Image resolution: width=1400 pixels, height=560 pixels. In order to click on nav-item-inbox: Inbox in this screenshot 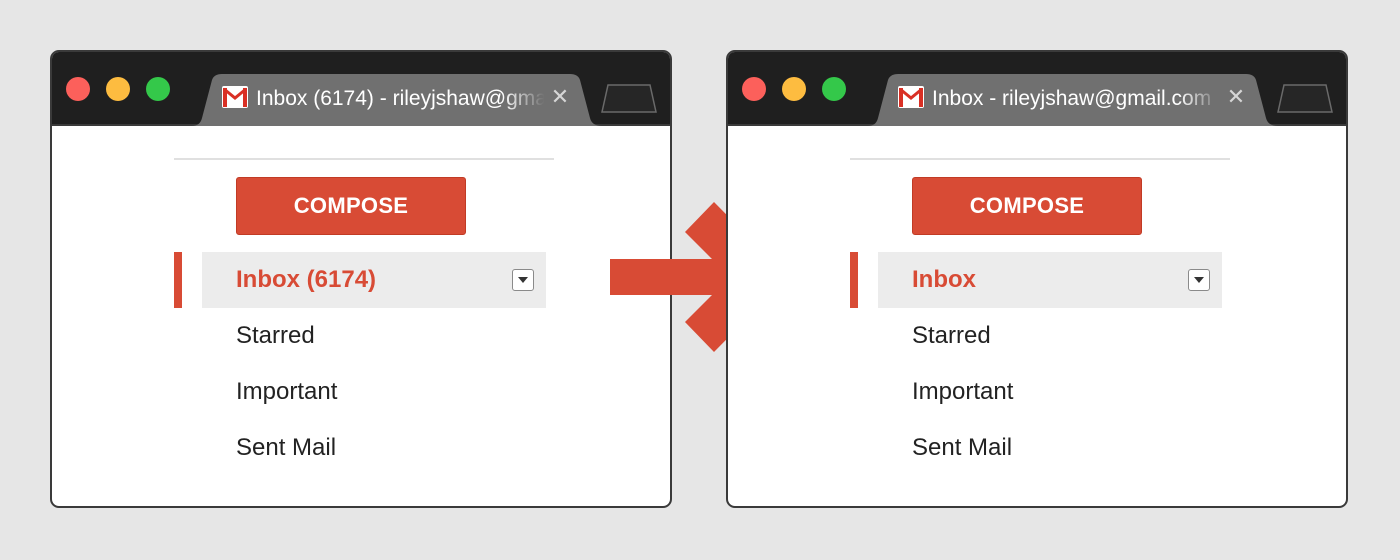, I will do `click(944, 280)`.